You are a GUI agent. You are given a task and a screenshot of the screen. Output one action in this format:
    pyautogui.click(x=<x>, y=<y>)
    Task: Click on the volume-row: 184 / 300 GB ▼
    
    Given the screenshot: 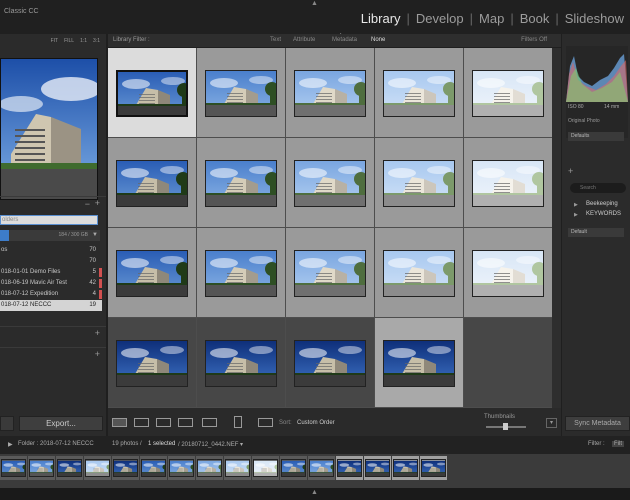 What is the action you would take?
    pyautogui.click(x=50, y=235)
    